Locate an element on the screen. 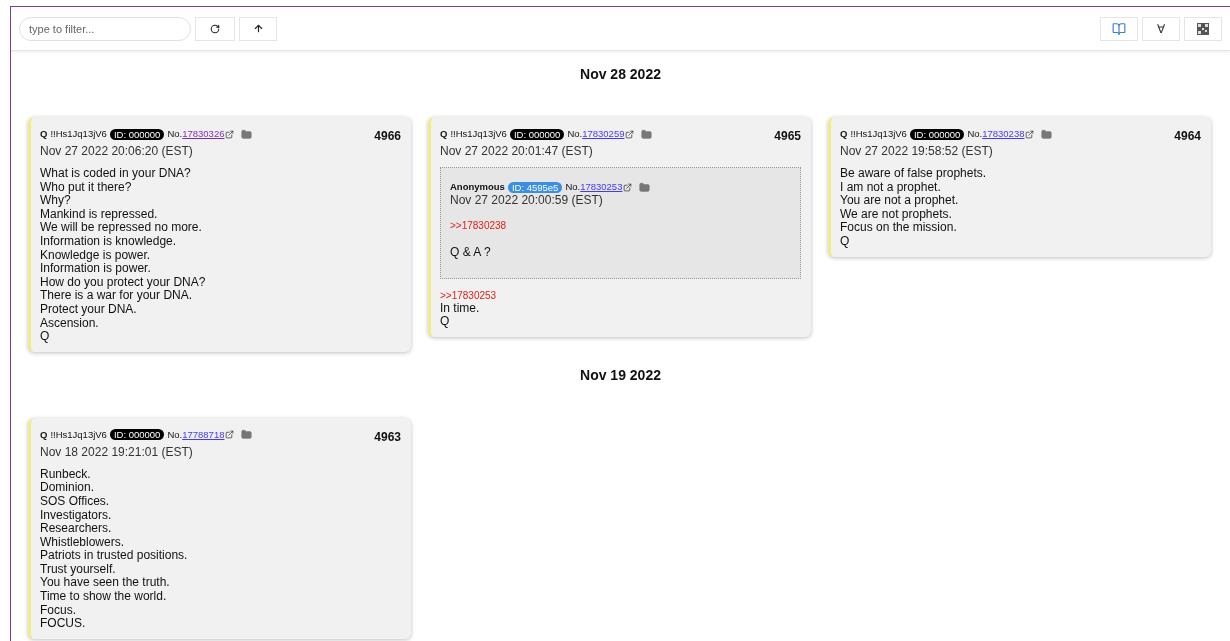  drop-number: 4966 is located at coordinates (387, 136).